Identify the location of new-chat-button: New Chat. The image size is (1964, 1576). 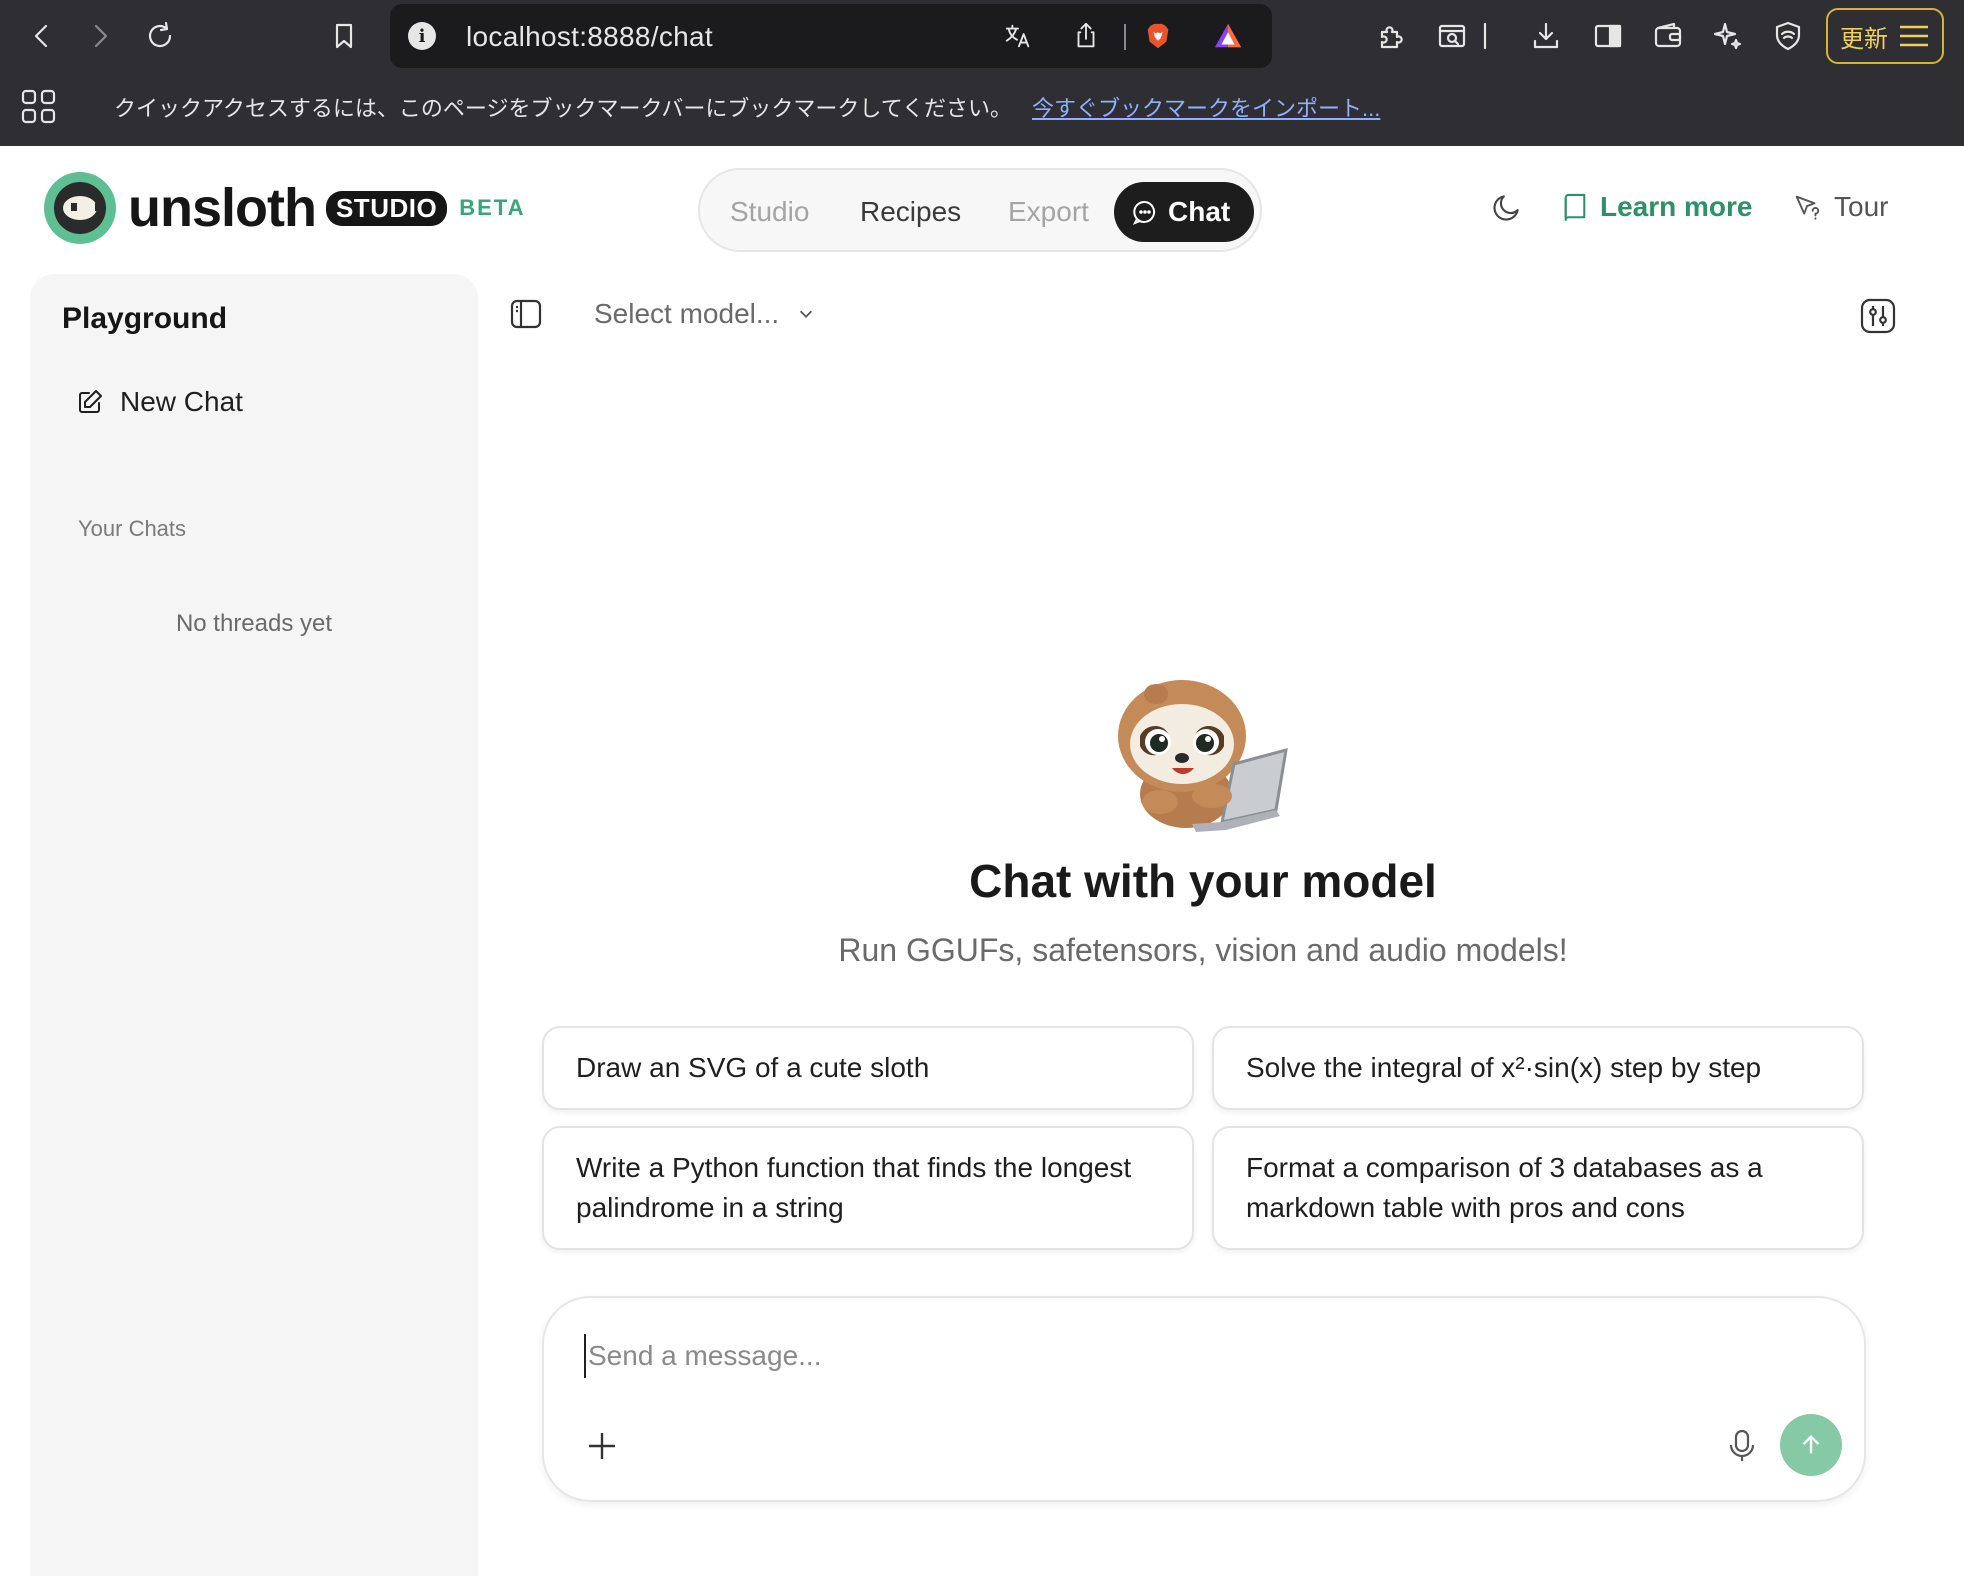
(159, 402).